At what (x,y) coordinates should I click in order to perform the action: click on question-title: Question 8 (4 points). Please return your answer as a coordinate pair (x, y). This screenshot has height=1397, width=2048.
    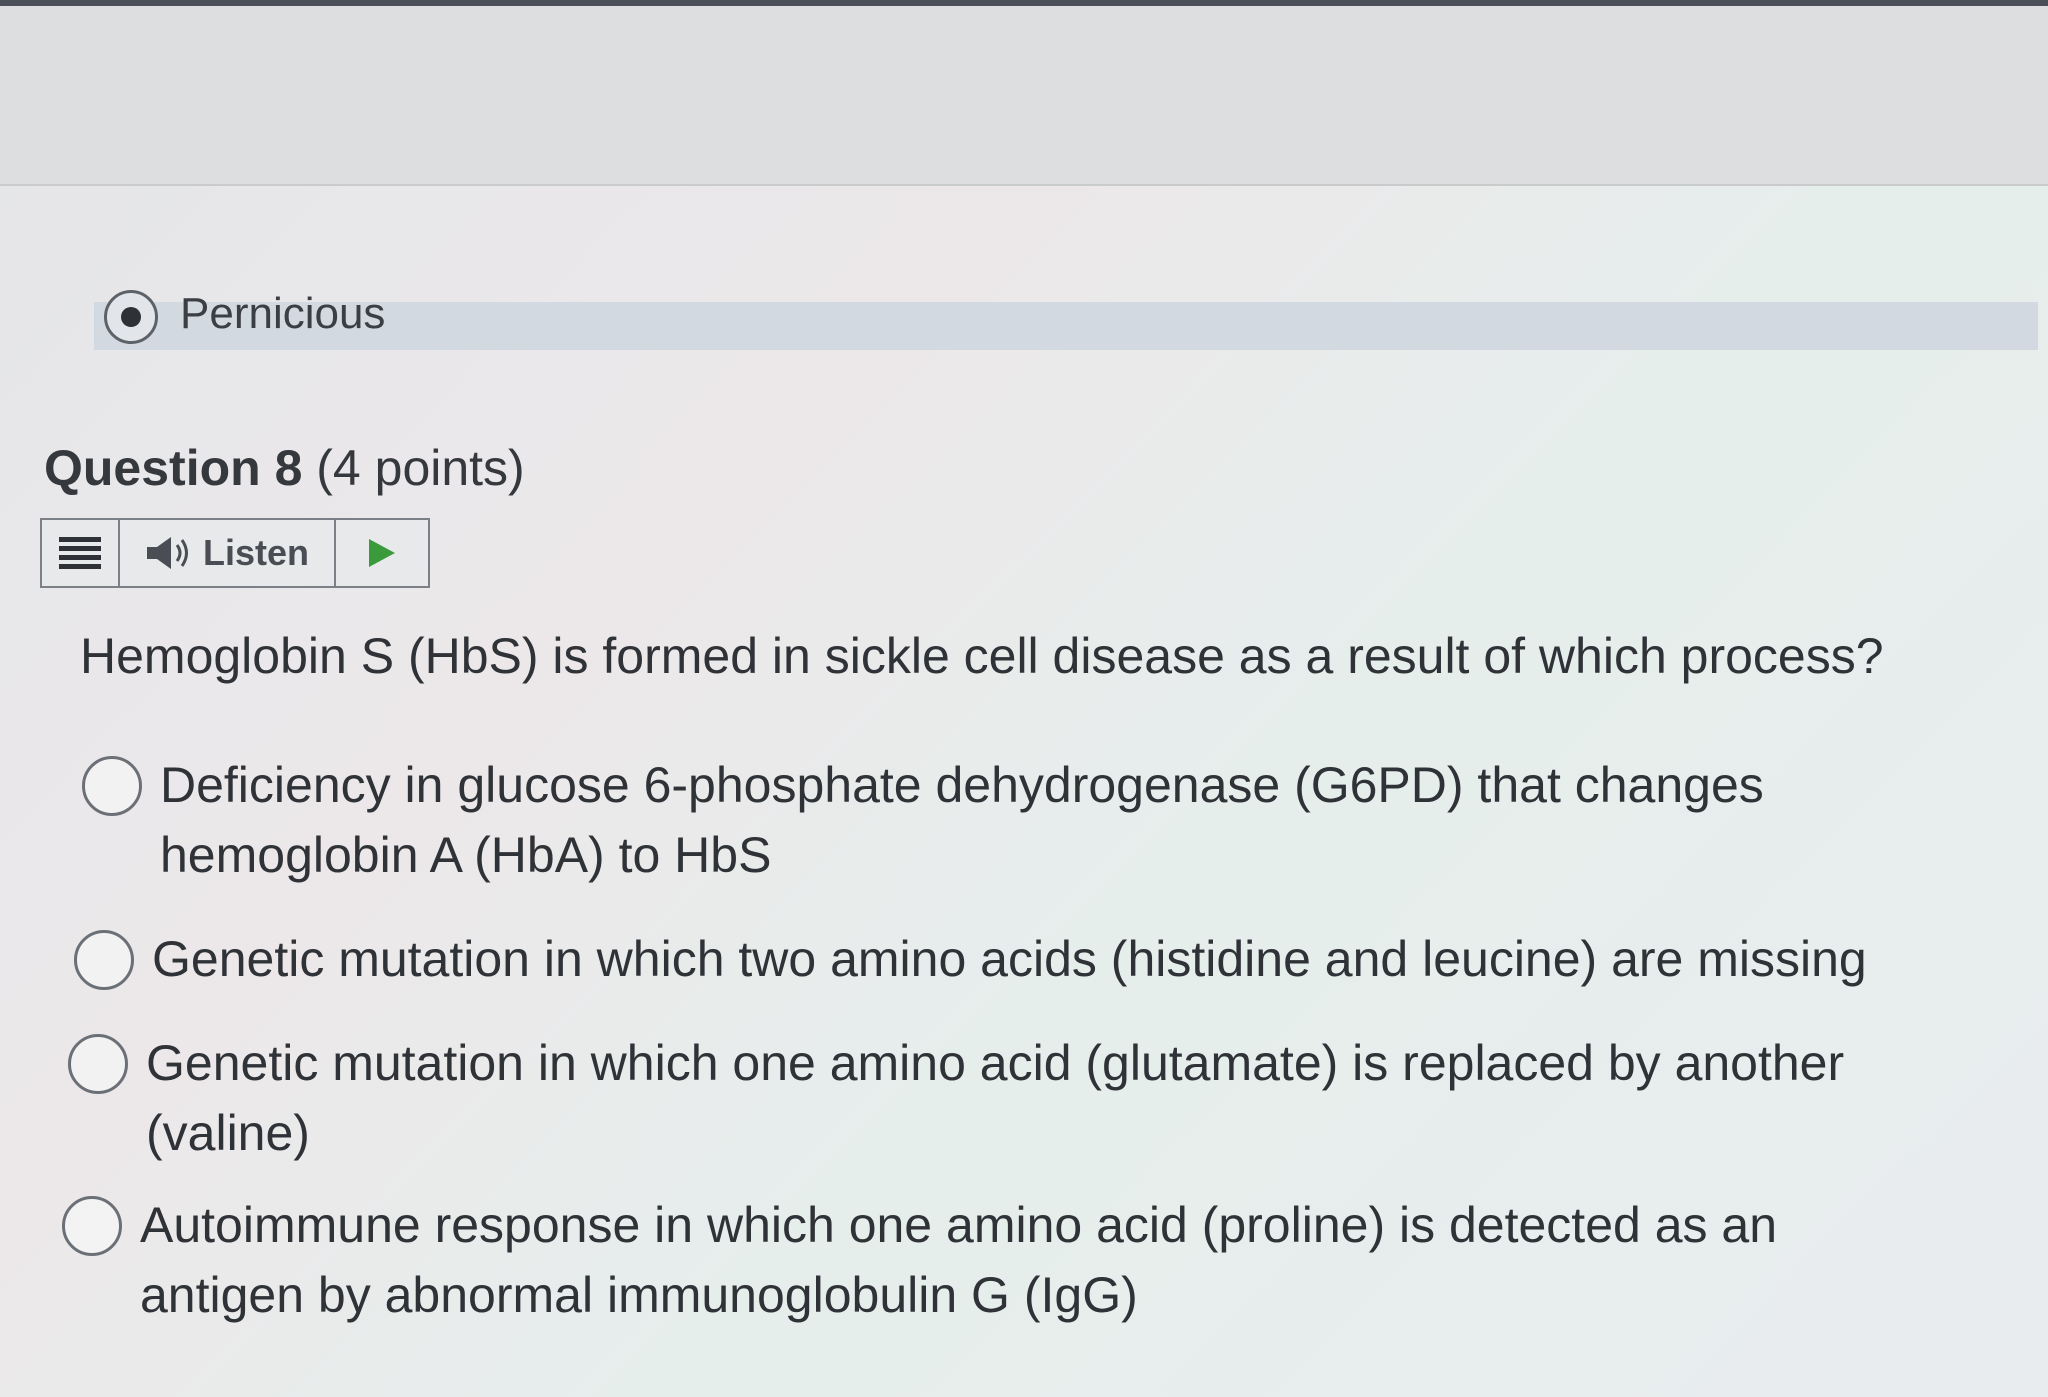
    Looking at the image, I should click on (284, 468).